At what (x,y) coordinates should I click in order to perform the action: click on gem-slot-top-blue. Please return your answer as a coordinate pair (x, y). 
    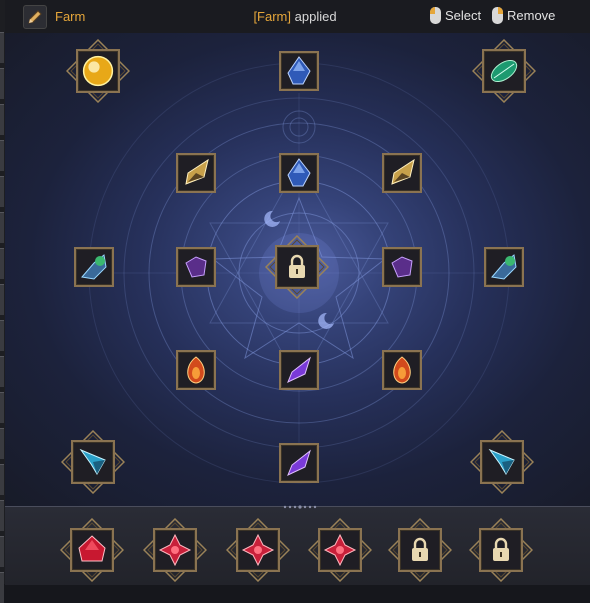
    Looking at the image, I should click on (299, 71).